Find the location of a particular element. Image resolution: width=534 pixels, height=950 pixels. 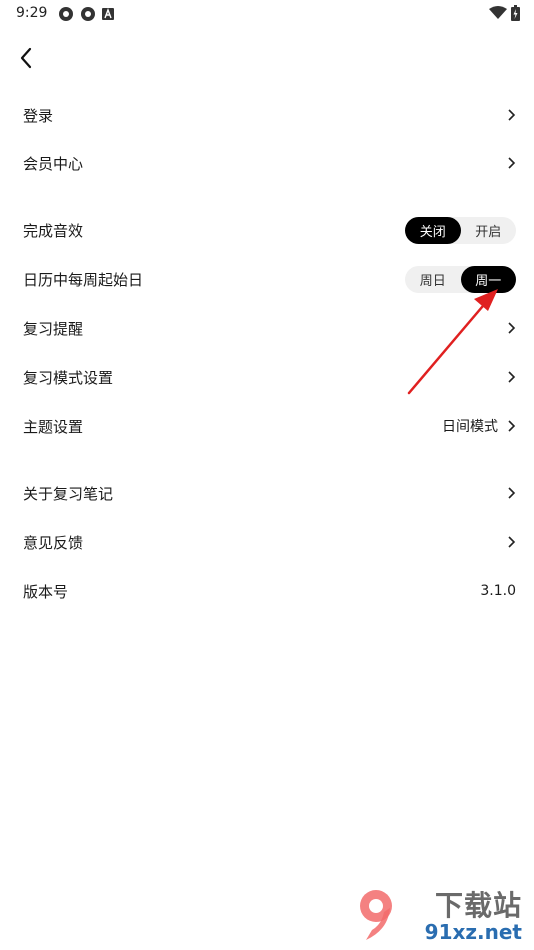

row-label: 关于复习笔记 is located at coordinates (68, 493).